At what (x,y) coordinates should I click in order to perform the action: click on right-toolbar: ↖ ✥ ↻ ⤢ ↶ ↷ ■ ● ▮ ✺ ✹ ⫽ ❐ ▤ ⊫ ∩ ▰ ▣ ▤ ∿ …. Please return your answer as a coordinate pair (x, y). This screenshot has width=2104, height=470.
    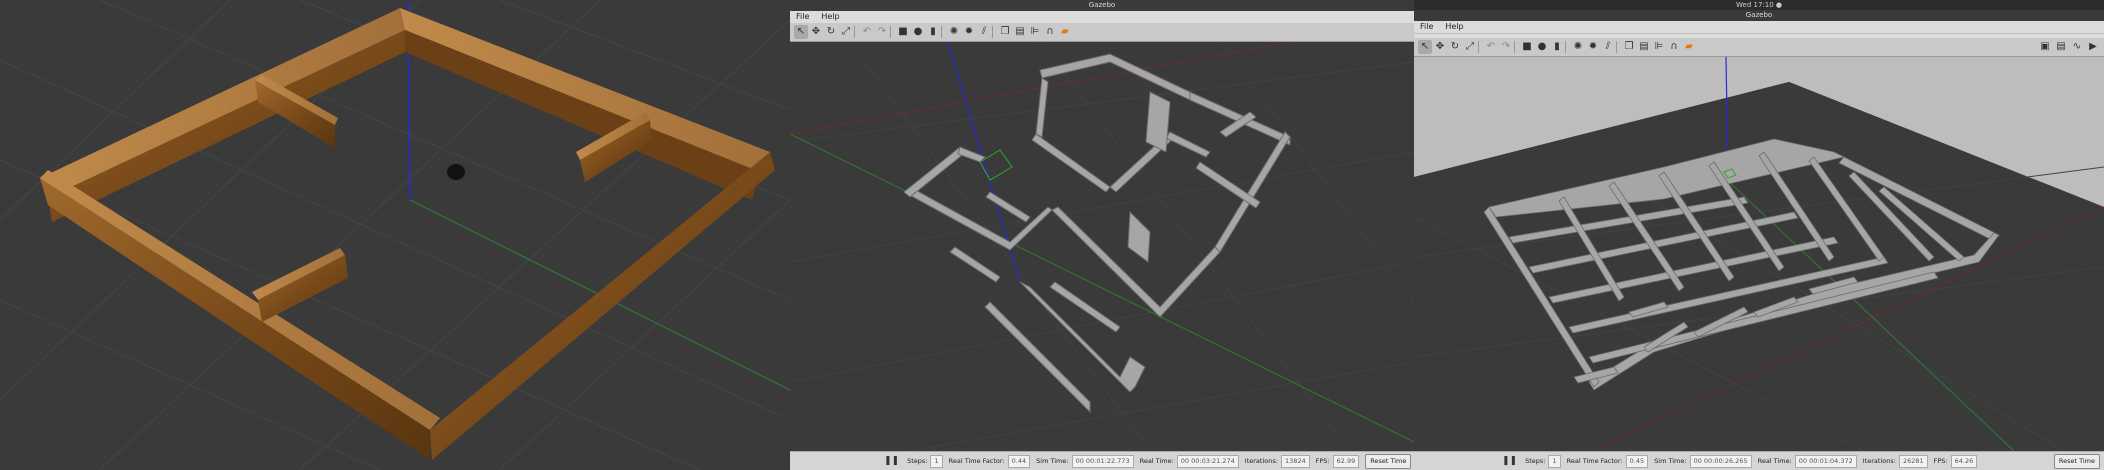
    Looking at the image, I should click on (1759, 47).